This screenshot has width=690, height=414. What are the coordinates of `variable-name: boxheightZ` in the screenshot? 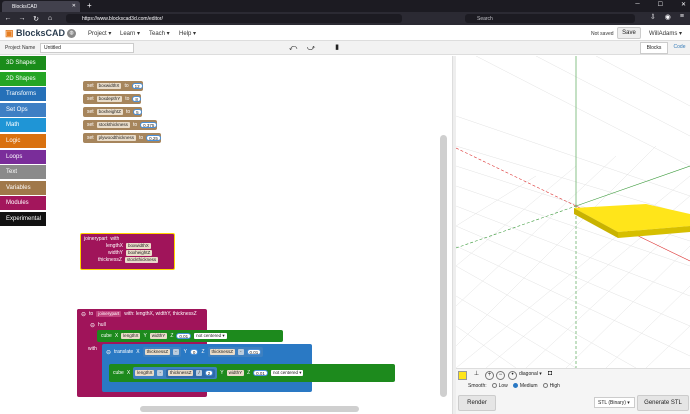 It's located at (109, 112).